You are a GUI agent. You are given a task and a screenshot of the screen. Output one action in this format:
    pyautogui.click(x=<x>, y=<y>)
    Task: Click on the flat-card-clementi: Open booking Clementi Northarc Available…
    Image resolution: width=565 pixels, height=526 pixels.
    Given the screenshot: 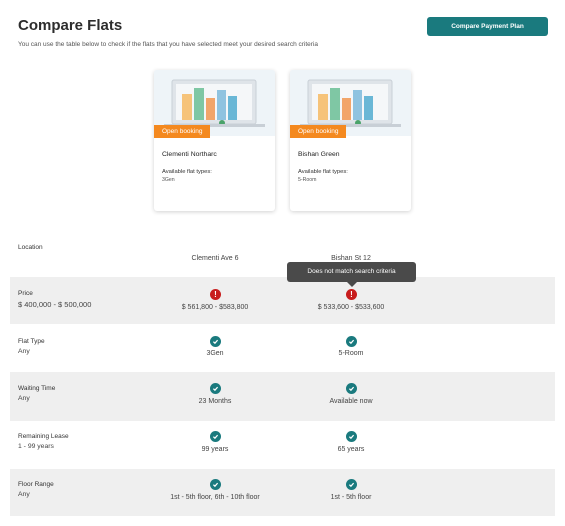 What is the action you would take?
    pyautogui.click(x=214, y=140)
    